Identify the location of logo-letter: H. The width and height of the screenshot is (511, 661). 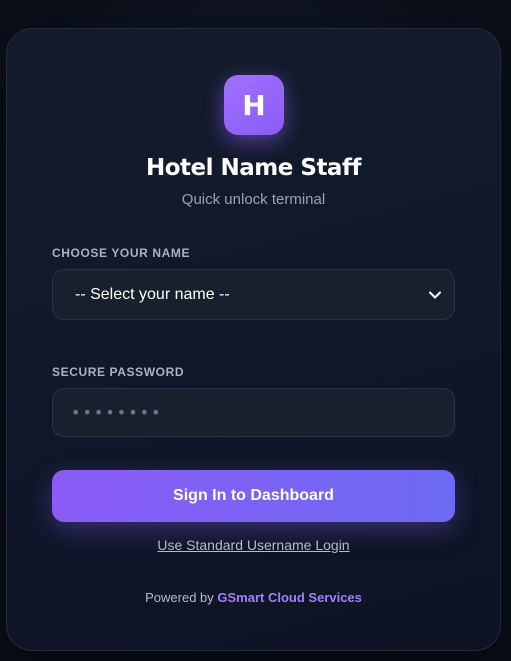
(254, 105).